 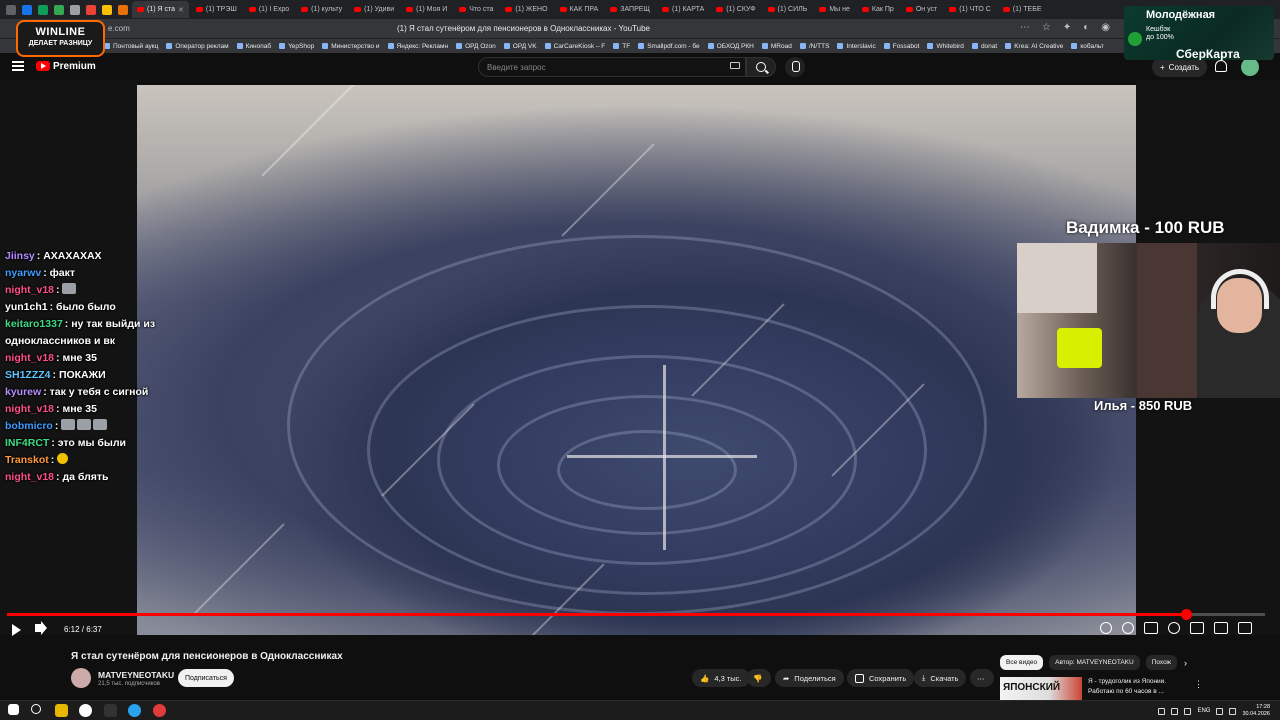 What do you see at coordinates (982, 678) in the screenshot?
I see `more-actions-button: ⋯` at bounding box center [982, 678].